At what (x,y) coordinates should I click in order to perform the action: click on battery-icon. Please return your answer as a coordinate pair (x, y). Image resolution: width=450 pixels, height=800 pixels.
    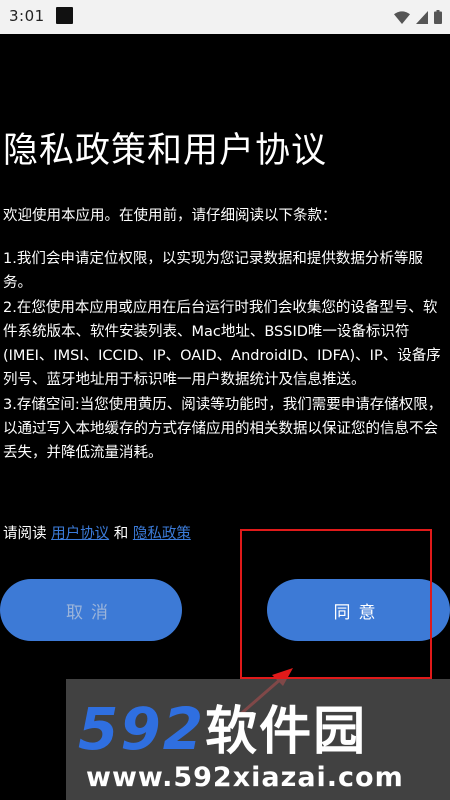
    Looking at the image, I should click on (438, 17).